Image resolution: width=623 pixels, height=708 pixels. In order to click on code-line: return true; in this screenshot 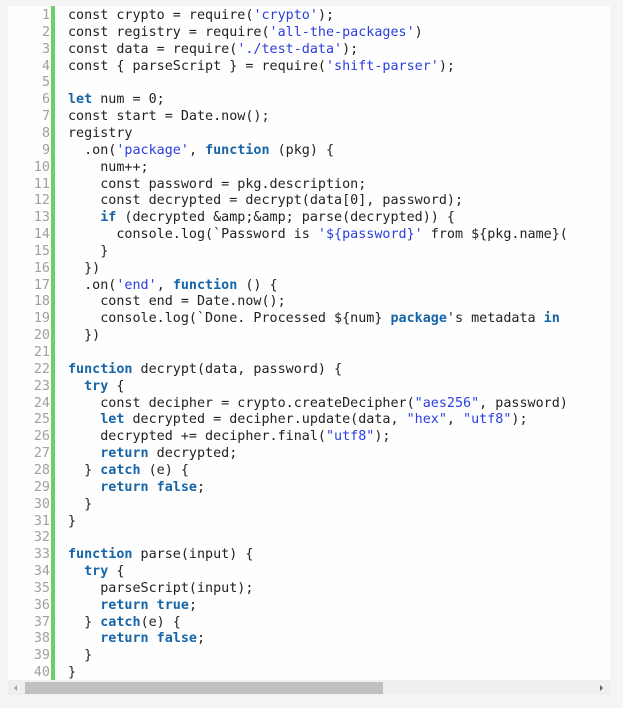, I will do `click(132, 605)`.